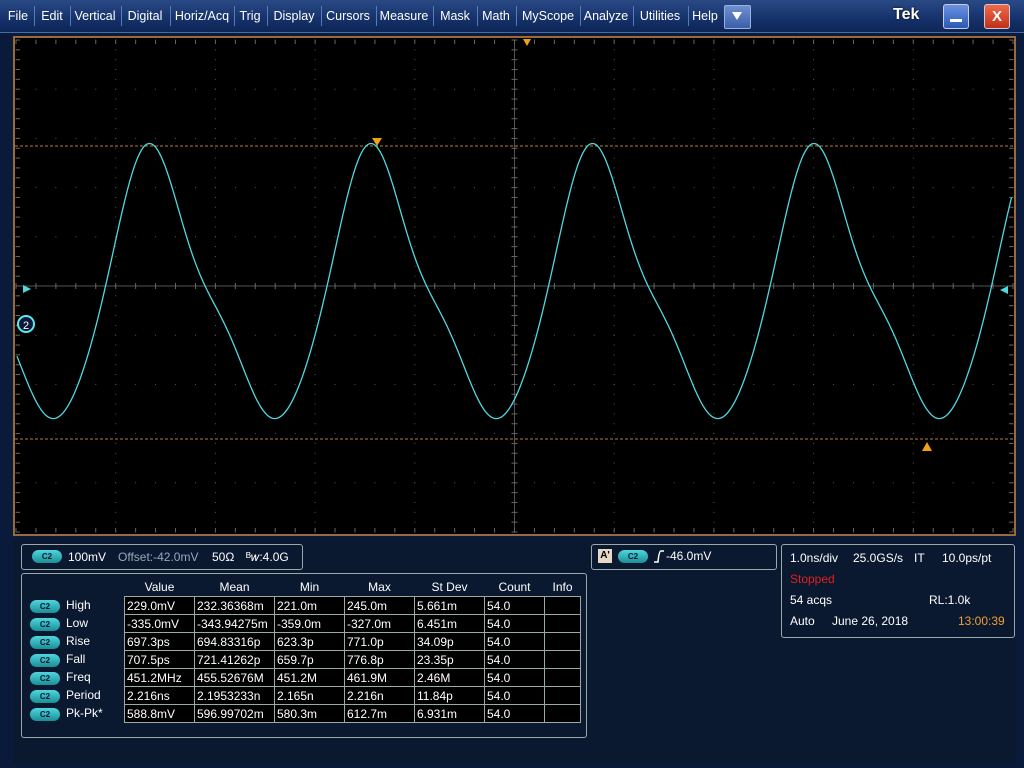 The height and width of the screenshot is (768, 1024). Describe the element at coordinates (455, 16) in the screenshot. I see `menu-mask: Mask` at that location.